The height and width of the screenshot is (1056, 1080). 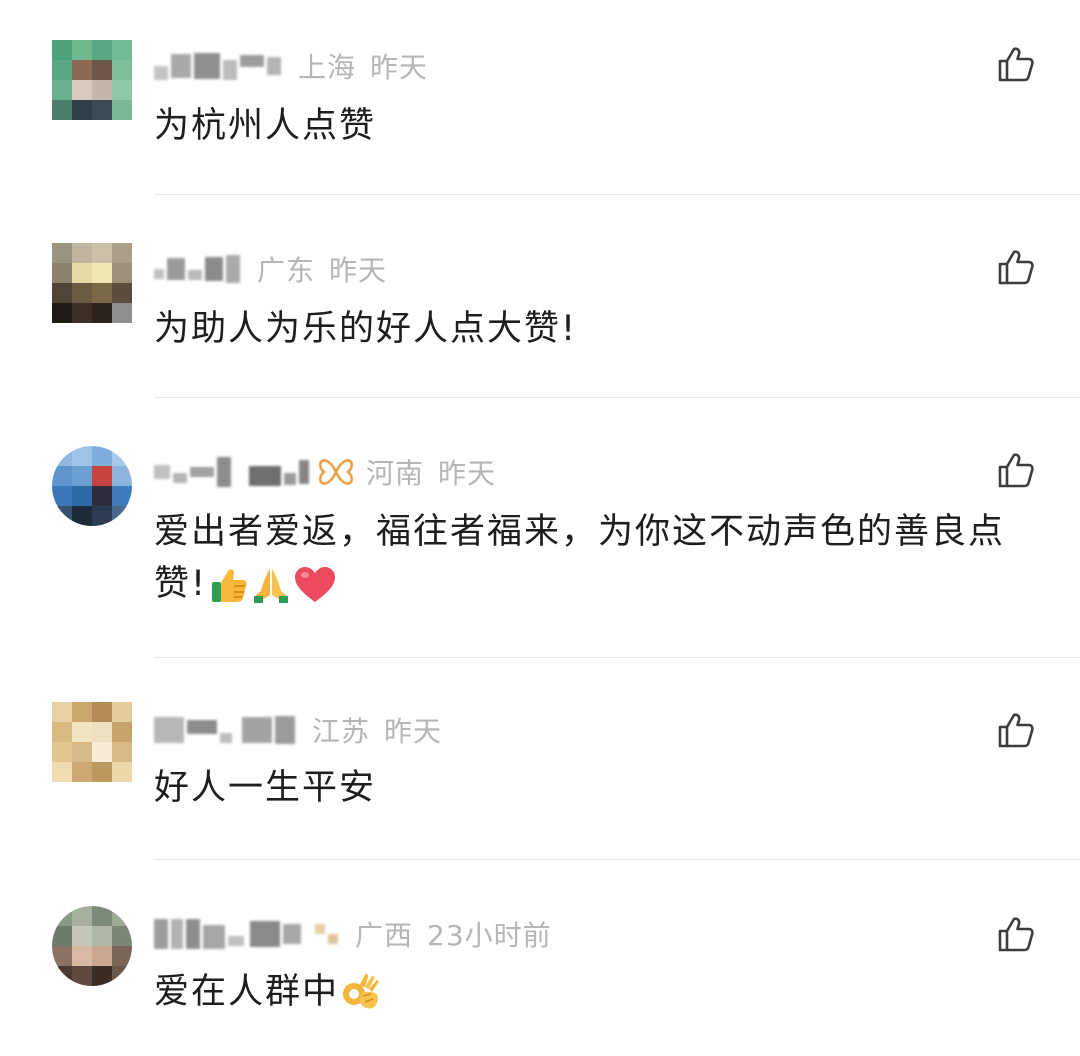 What do you see at coordinates (265, 126) in the screenshot?
I see `comment-text-body: 为杭州人点赞` at bounding box center [265, 126].